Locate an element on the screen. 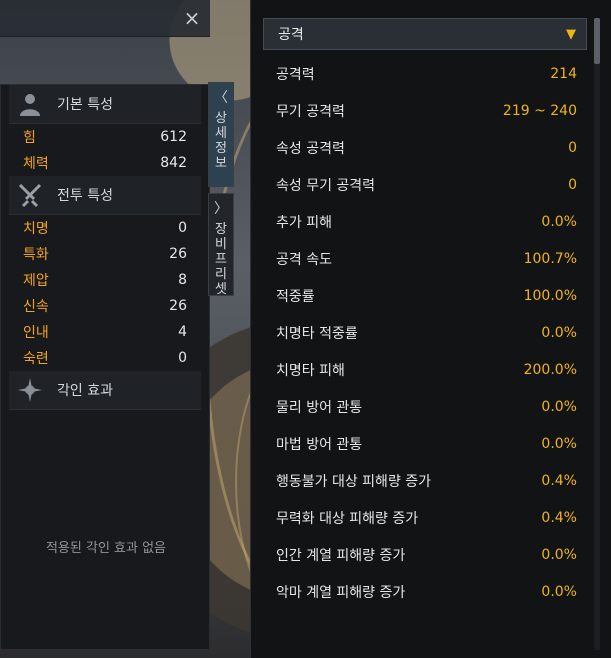  stat-label: 치명 is located at coordinates (36, 229).